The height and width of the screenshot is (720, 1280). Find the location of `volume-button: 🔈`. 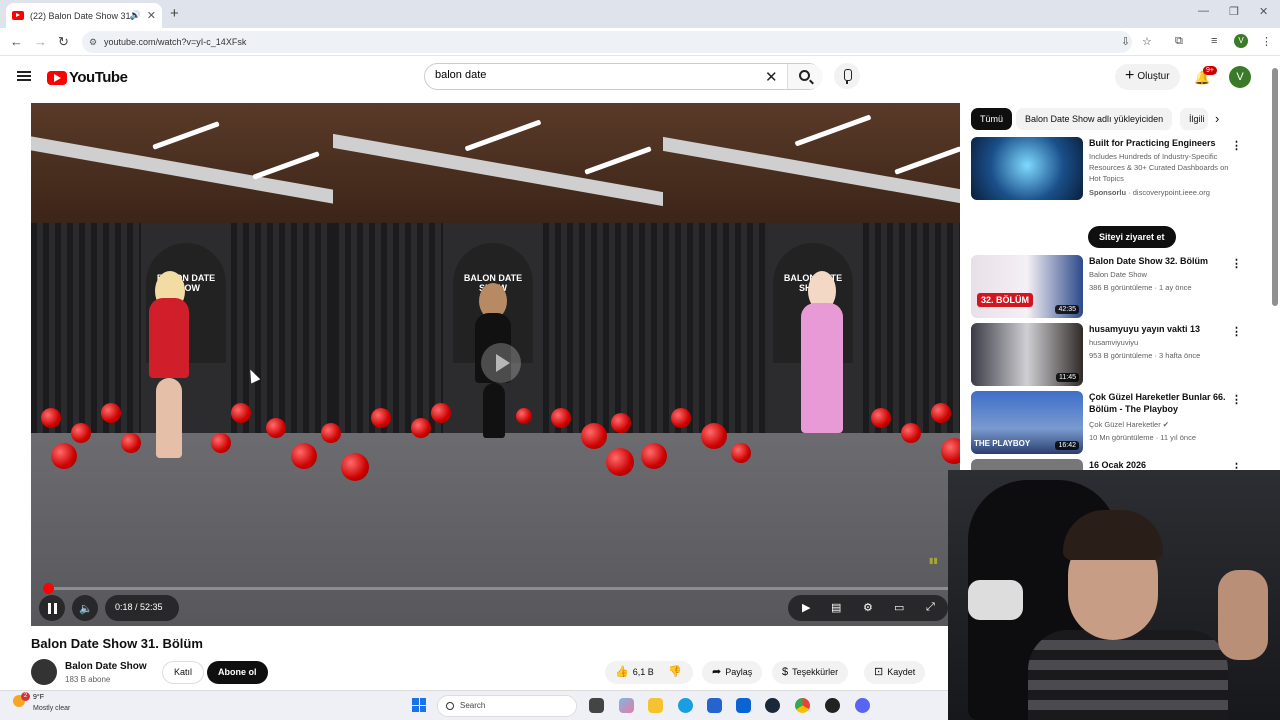

volume-button: 🔈 is located at coordinates (85, 608).